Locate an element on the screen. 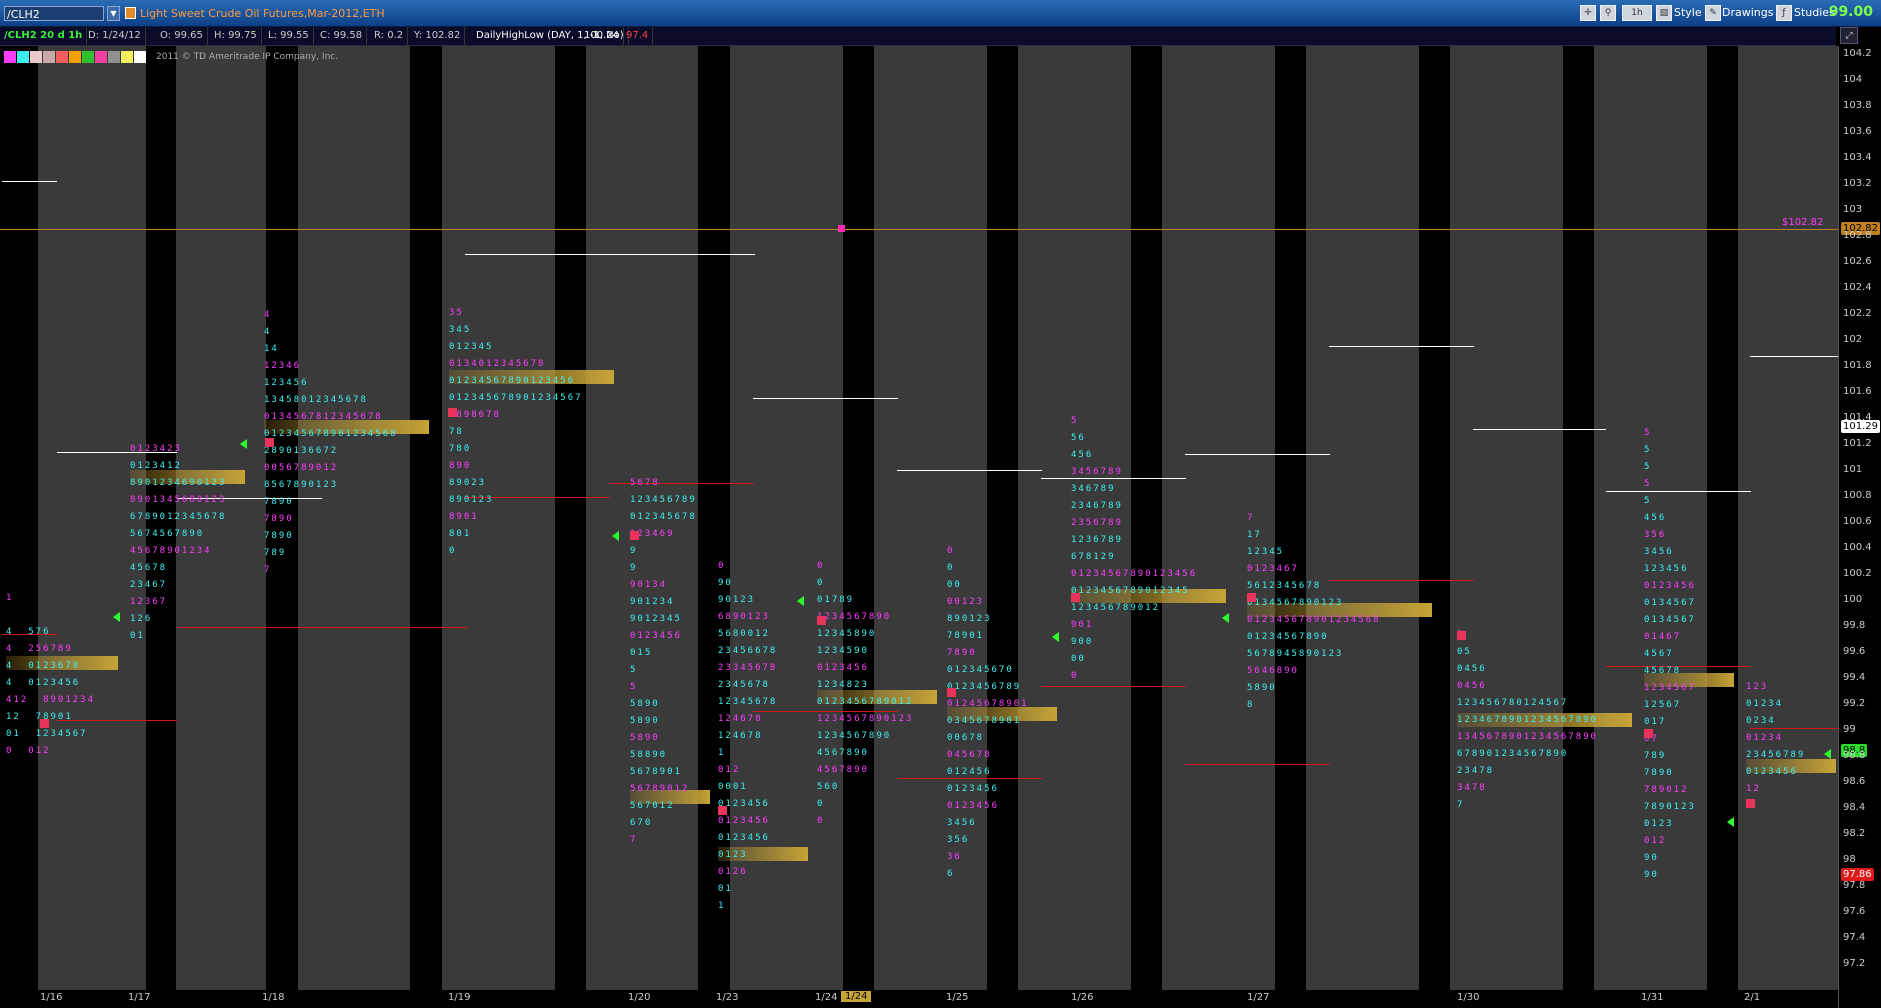 This screenshot has width=1881, height=1008. cursor-y-value: Y: 102.82 is located at coordinates (438, 36).